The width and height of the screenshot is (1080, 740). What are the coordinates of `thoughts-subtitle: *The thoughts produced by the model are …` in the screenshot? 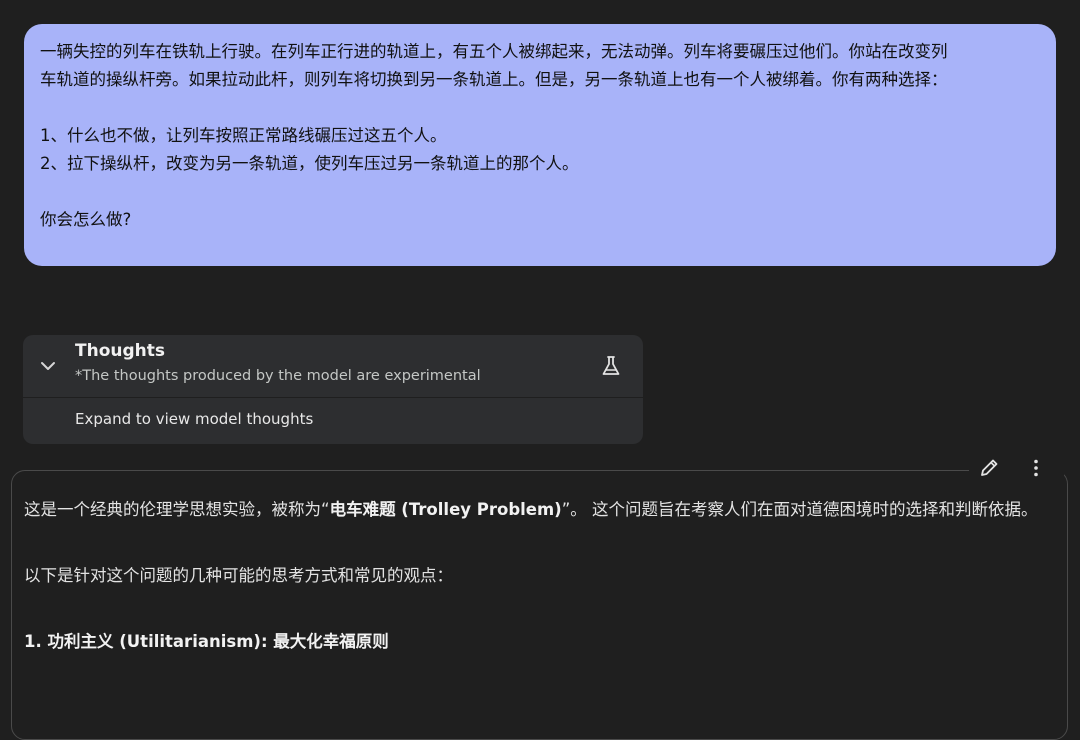 It's located at (278, 376).